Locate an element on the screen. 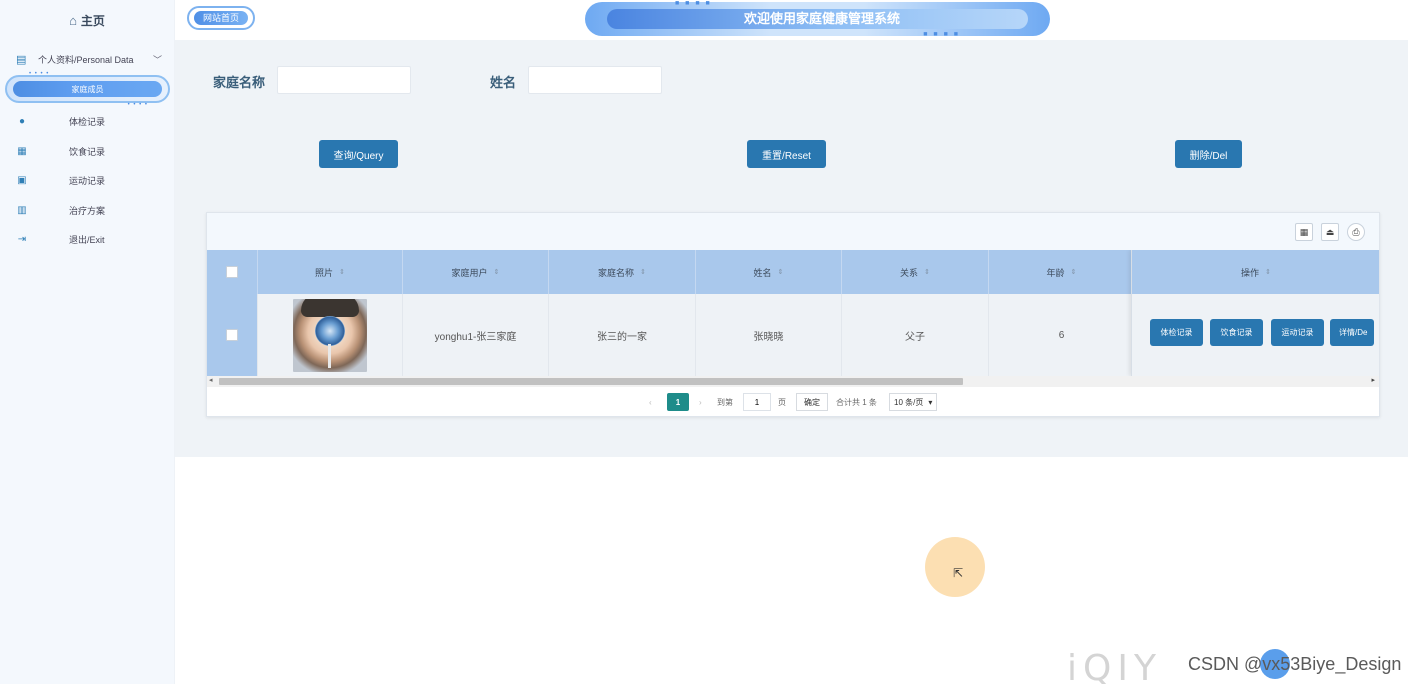 The image size is (1408, 684). column-header-relation: 关系 ⇕ is located at coordinates (915, 272).